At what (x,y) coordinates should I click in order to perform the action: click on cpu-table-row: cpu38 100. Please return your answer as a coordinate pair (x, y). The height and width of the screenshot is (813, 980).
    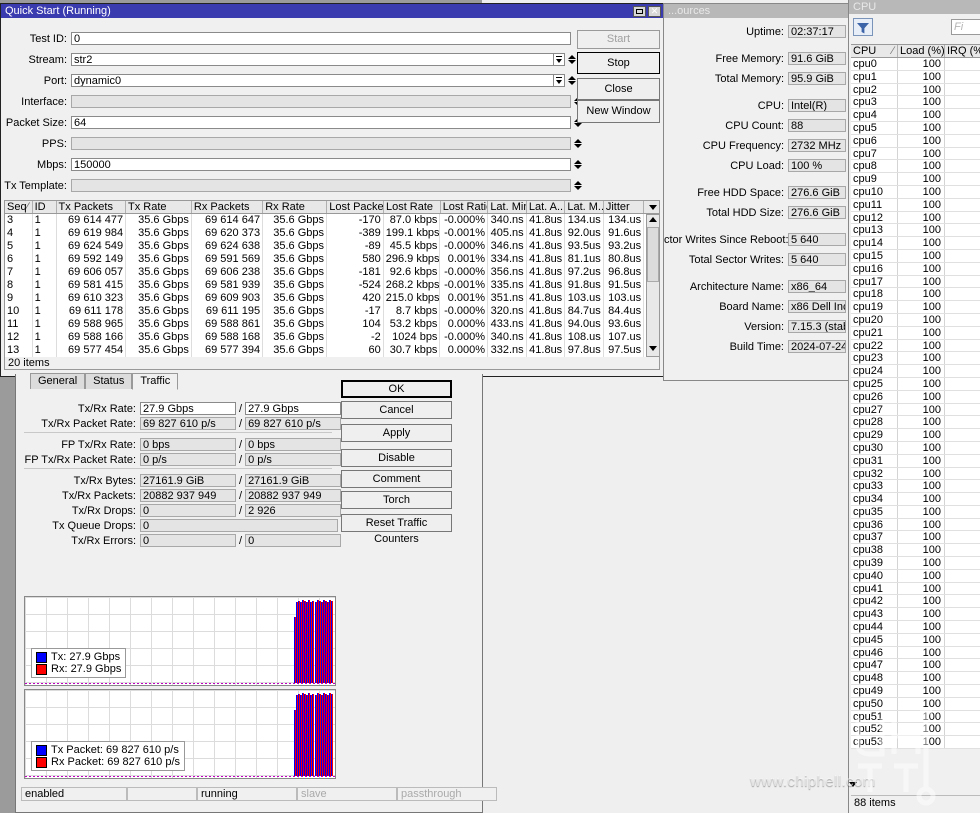
    Looking at the image, I should click on (915, 551).